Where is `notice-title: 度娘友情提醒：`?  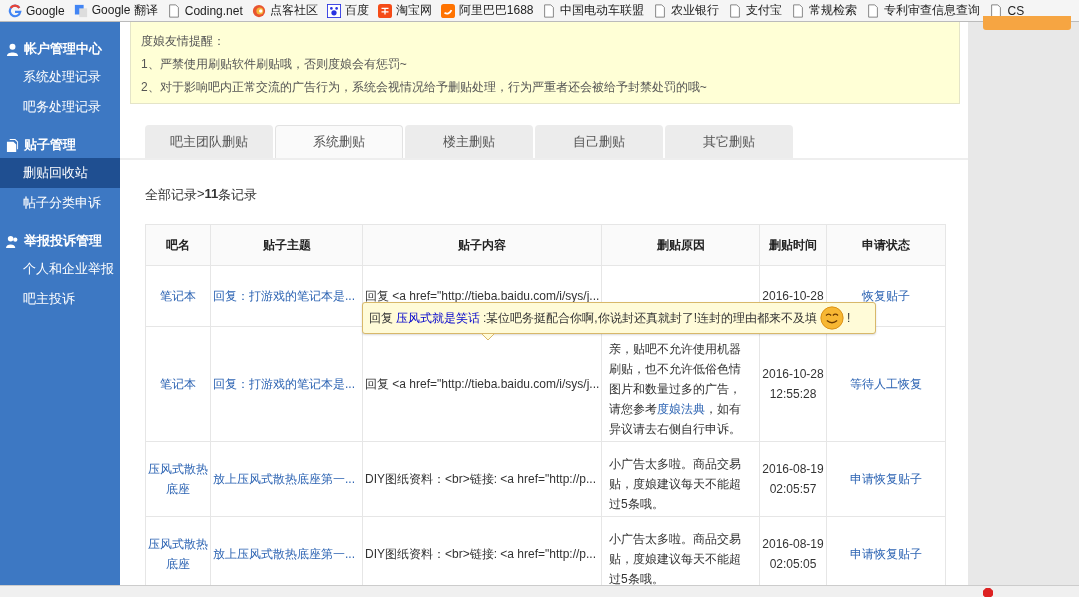
notice-title: 度娘友情提醒： is located at coordinates (183, 41).